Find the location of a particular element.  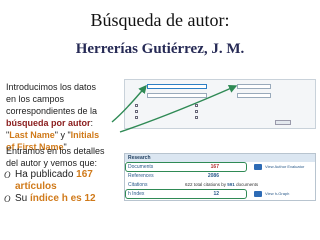

annotation-arrows is located at coordinates (174, 108).